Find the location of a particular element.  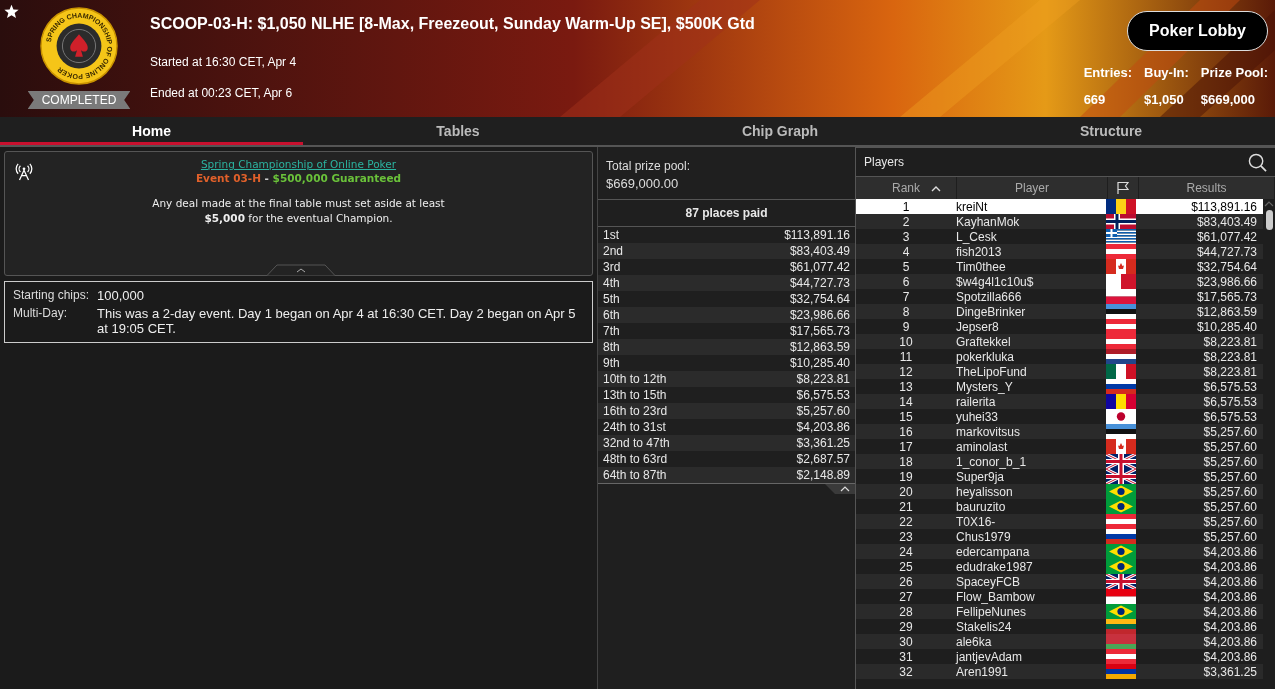

player-name-cell-text: ale6ka is located at coordinates (974, 641).